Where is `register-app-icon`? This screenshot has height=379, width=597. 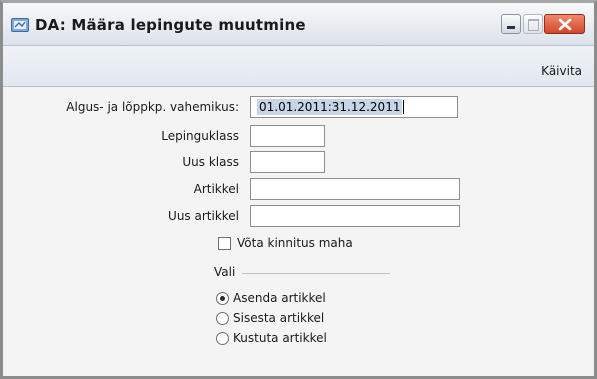 register-app-icon is located at coordinates (20, 25).